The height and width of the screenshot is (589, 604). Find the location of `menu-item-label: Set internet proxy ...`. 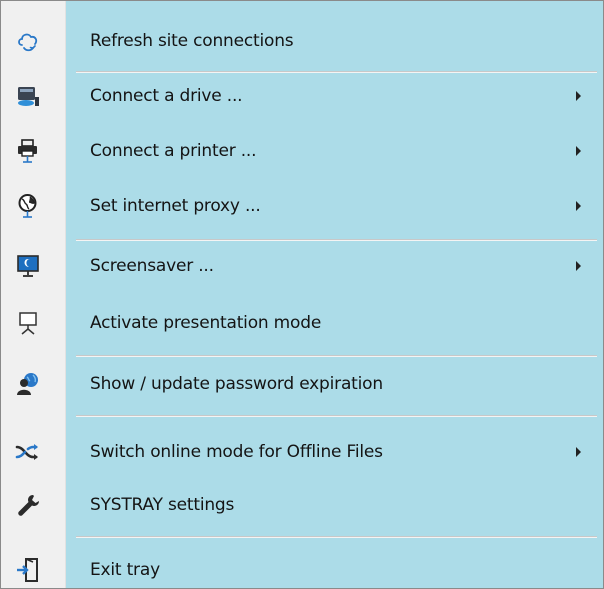

menu-item-label: Set internet proxy ... is located at coordinates (175, 206).